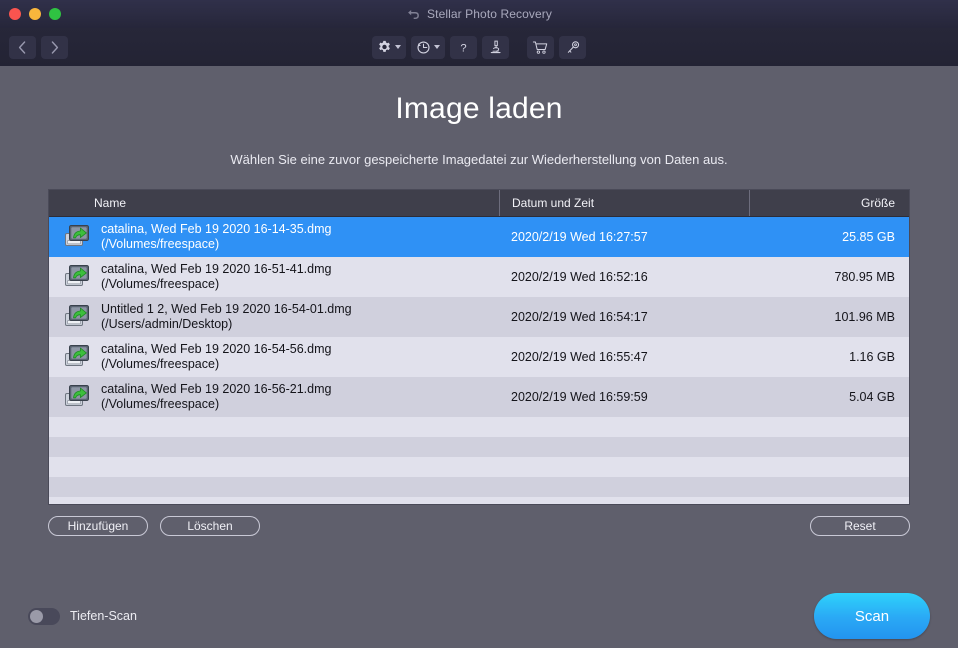 Image resolution: width=958 pixels, height=648 pixels. What do you see at coordinates (860, 526) in the screenshot?
I see `reset-button: Reset` at bounding box center [860, 526].